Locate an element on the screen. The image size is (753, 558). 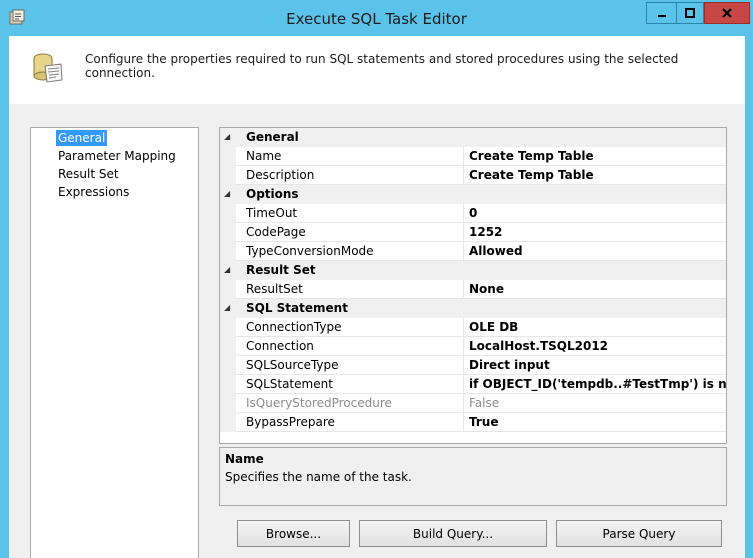
close-icon is located at coordinates (727, 13).